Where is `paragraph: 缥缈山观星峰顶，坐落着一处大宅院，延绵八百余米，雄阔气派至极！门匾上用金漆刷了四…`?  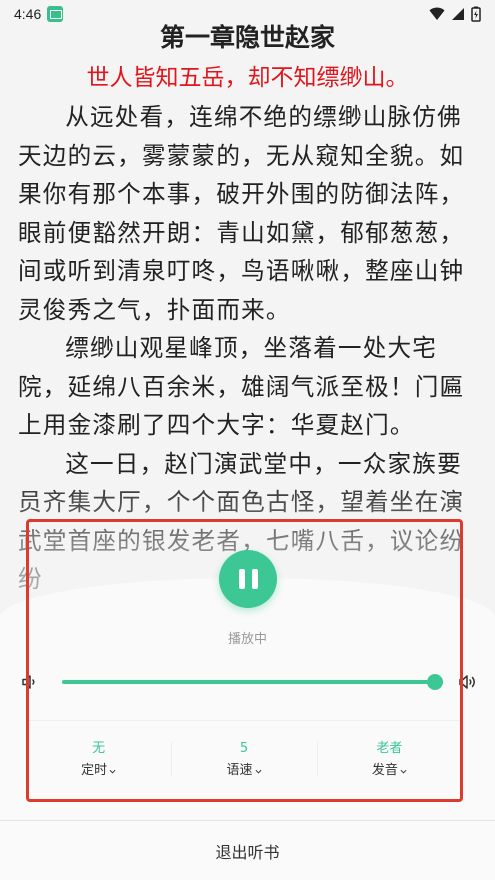
paragraph: 缥缈山观星峰顶，坐落着一处大宅院，延绵八百余米，雄阔气派至极！门匾上用金漆刷了四… is located at coordinates (241, 386).